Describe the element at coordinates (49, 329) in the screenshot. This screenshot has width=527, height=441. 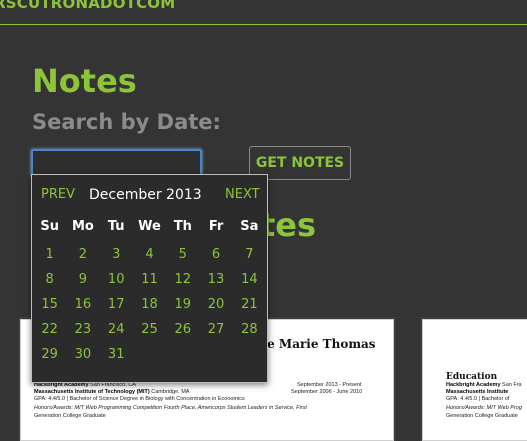
I see `calendar-day: 22` at that location.